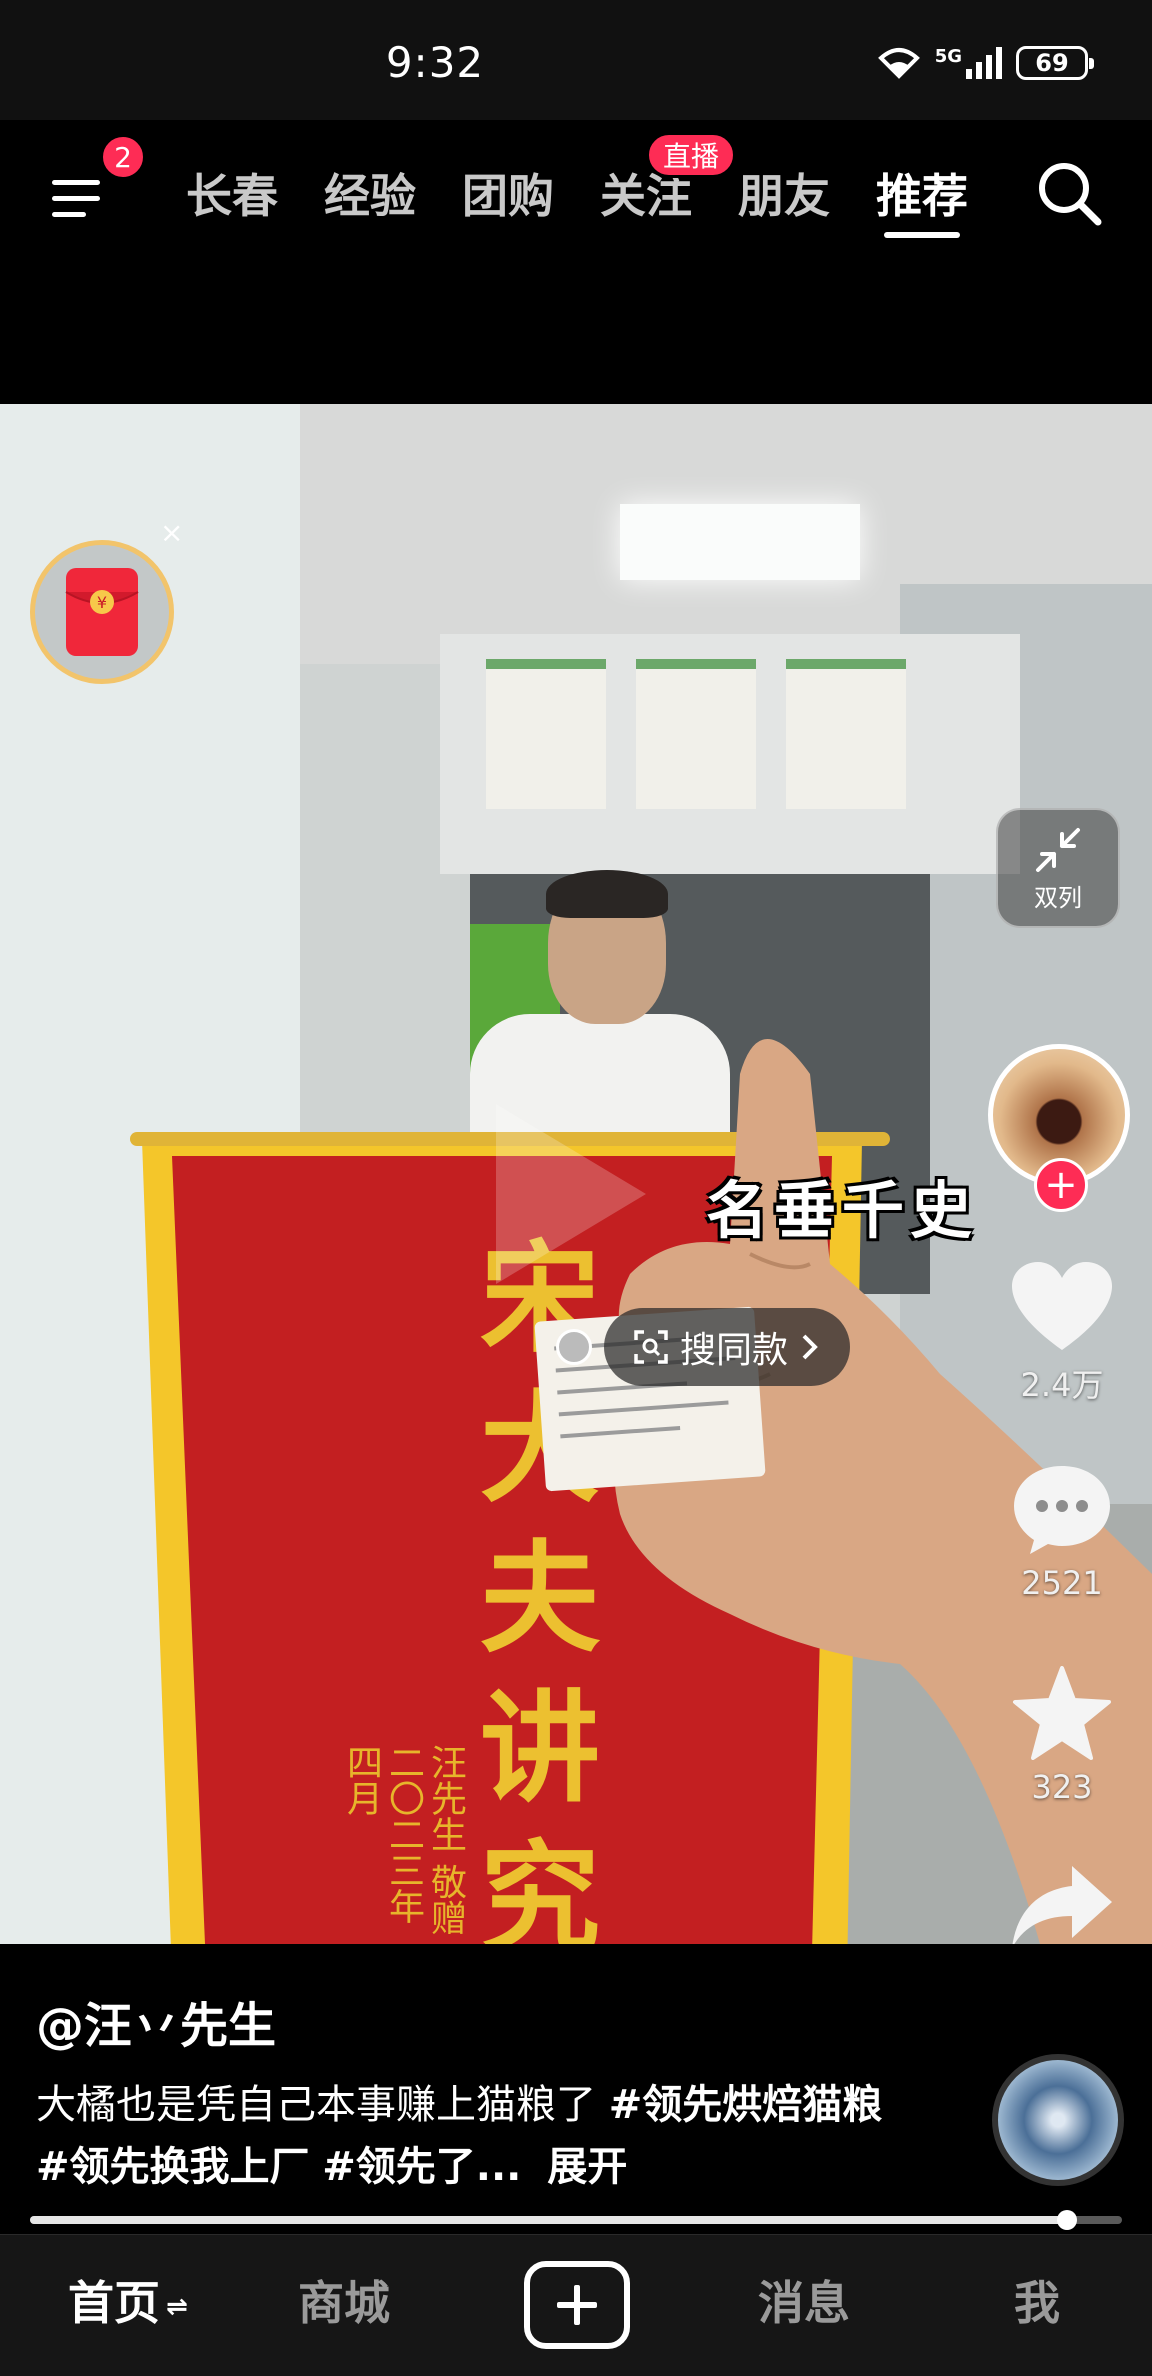  Describe the element at coordinates (1062, 1787) in the screenshot. I see `favorite-count: 323` at that location.